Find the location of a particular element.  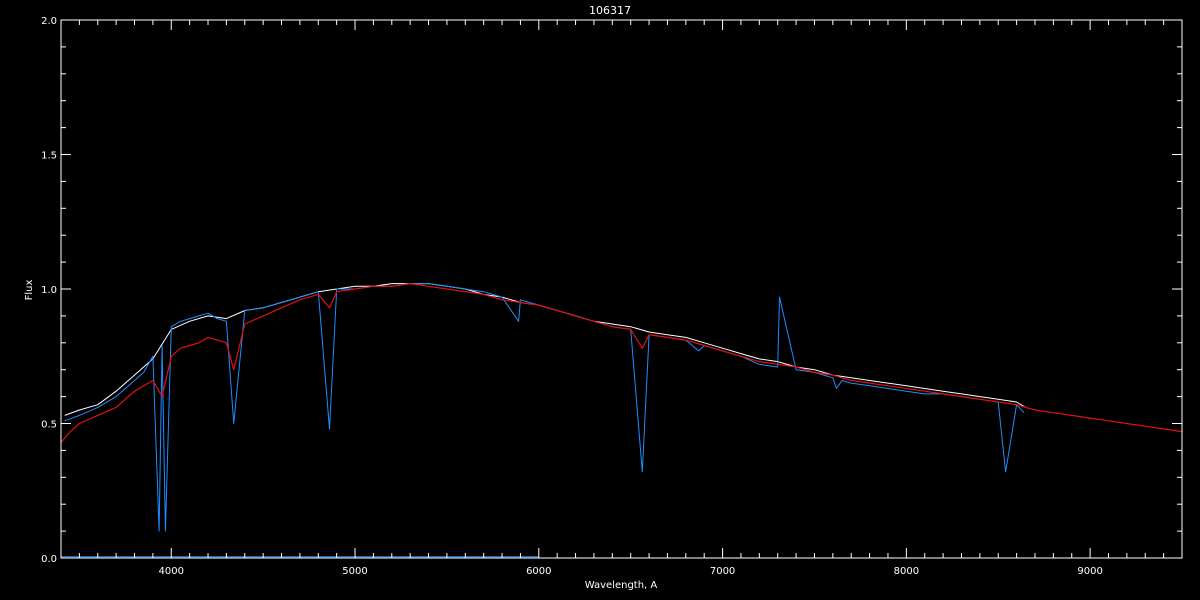

y-tick-label: 2.0 is located at coordinates (49, 21).